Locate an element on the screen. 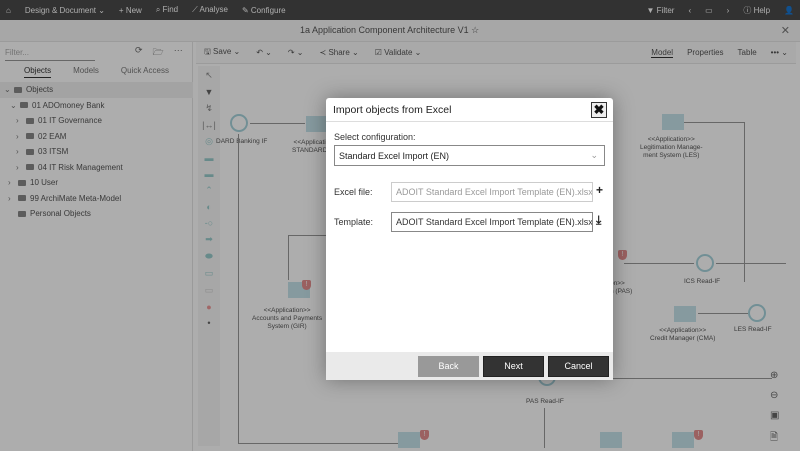 The width and height of the screenshot is (800, 451). chevron-down-icon: ⌄ is located at coordinates (594, 155).